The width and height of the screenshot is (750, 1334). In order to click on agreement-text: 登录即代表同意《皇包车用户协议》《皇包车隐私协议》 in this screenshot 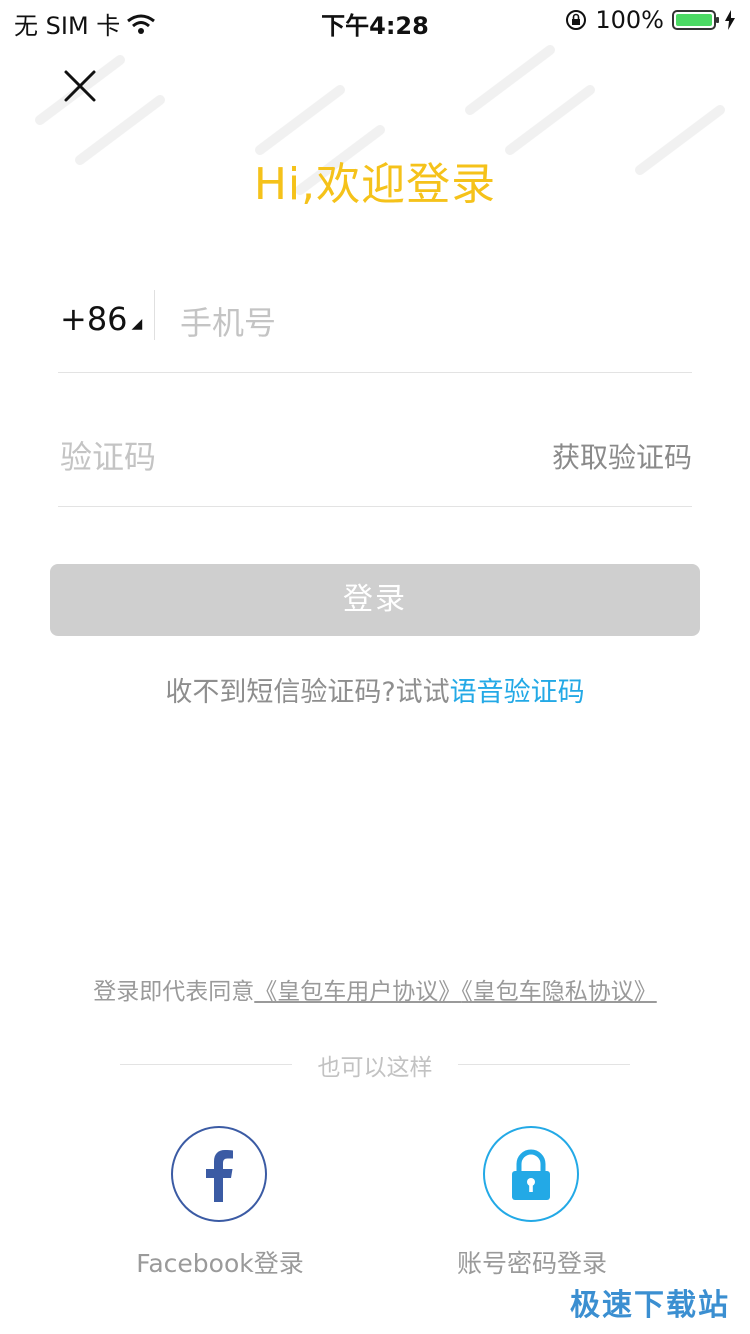, I will do `click(375, 989)`.